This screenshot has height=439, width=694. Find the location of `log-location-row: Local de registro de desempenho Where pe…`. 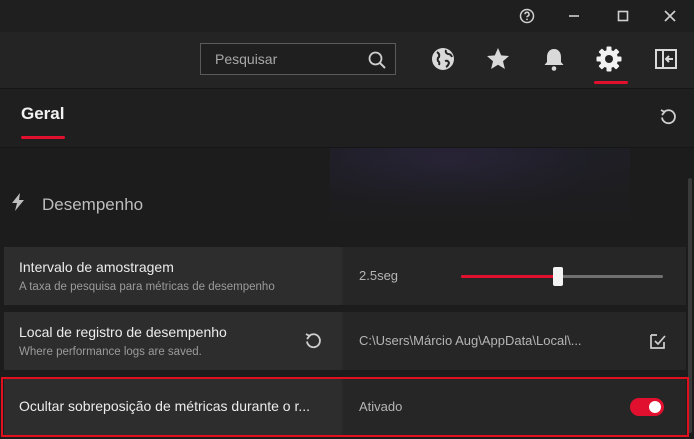

log-location-row: Local de registro de desempenho Where pe… is located at coordinates (345, 341).